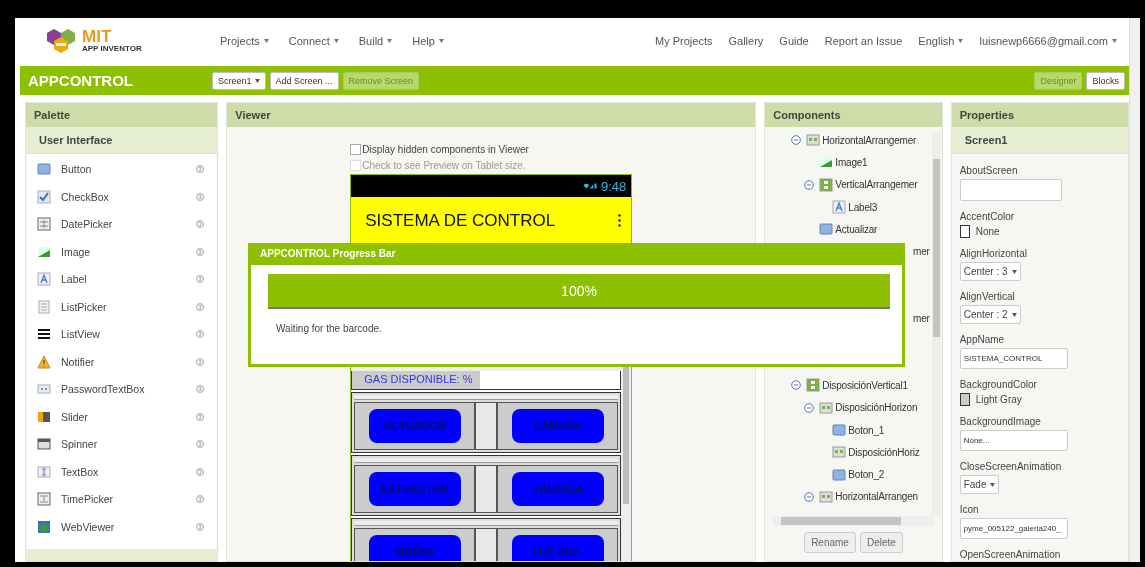 This screenshot has width=1145, height=567. Describe the element at coordinates (1013, 358) in the screenshot. I see `text-field: SISTEMA_CONTROL` at that location.